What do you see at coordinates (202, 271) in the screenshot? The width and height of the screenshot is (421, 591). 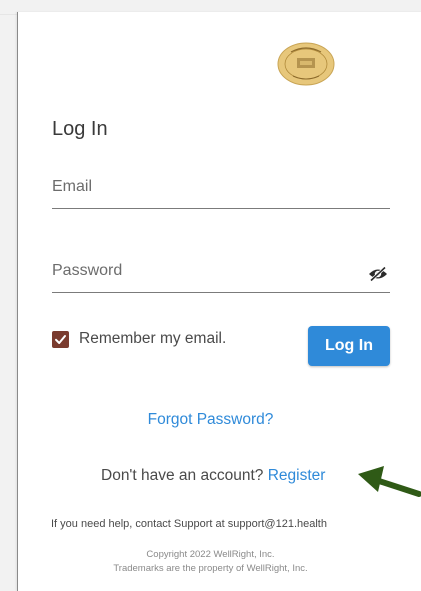 I see `password-input` at bounding box center [202, 271].